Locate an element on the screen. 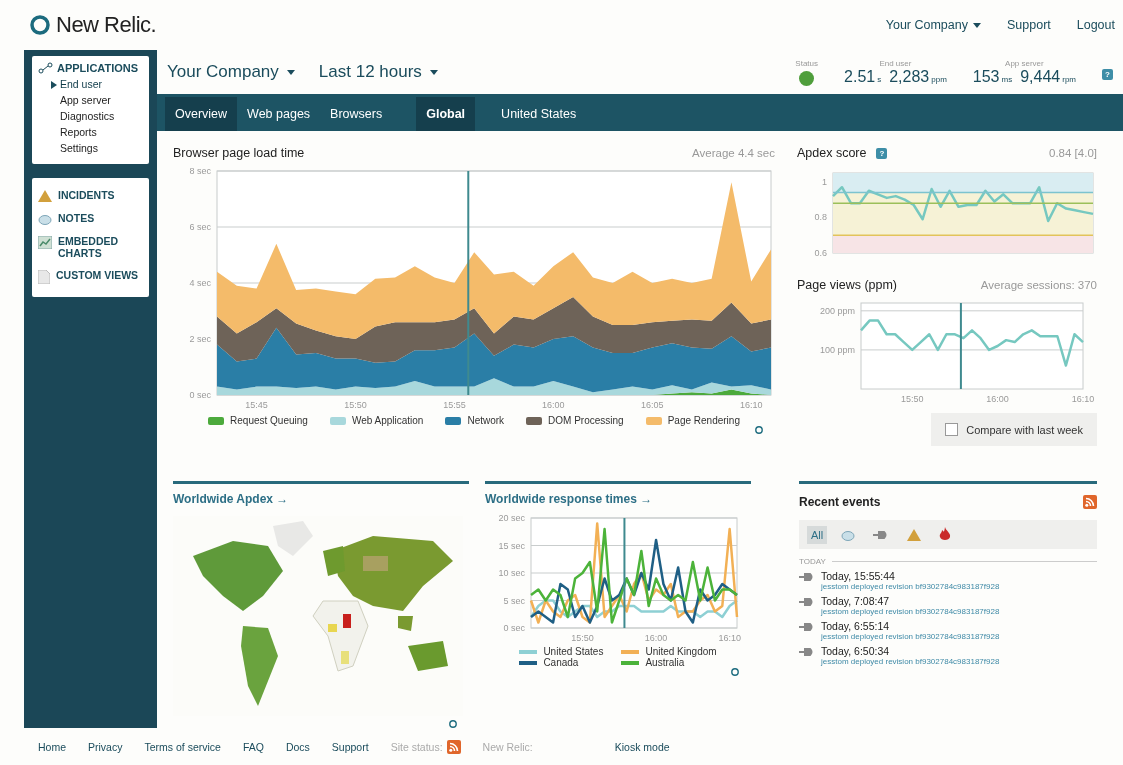 The width and height of the screenshot is (1123, 765). header-link: Support is located at coordinates (1029, 25).